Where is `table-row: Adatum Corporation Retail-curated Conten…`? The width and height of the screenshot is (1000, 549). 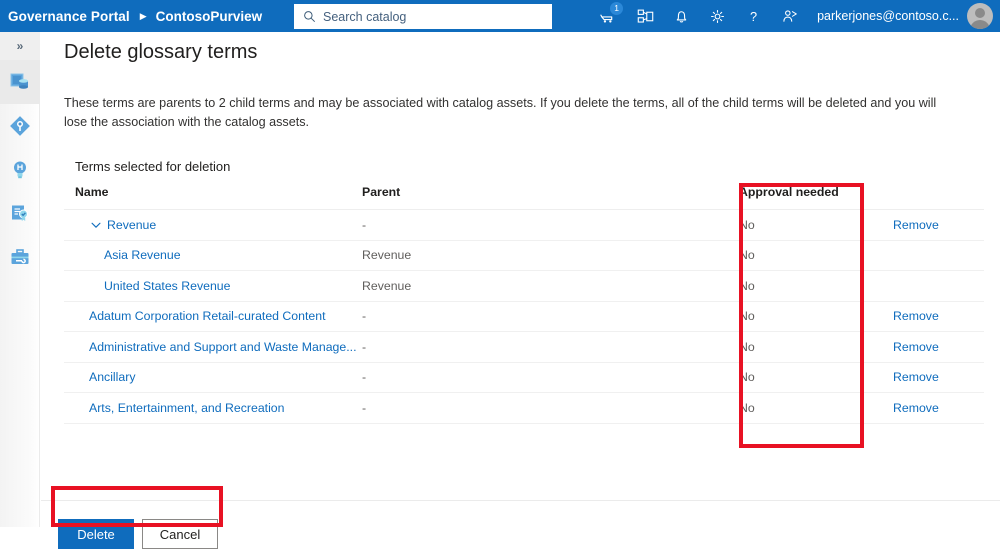
table-row: Adatum Corporation Retail-curated Conten… is located at coordinates (524, 316).